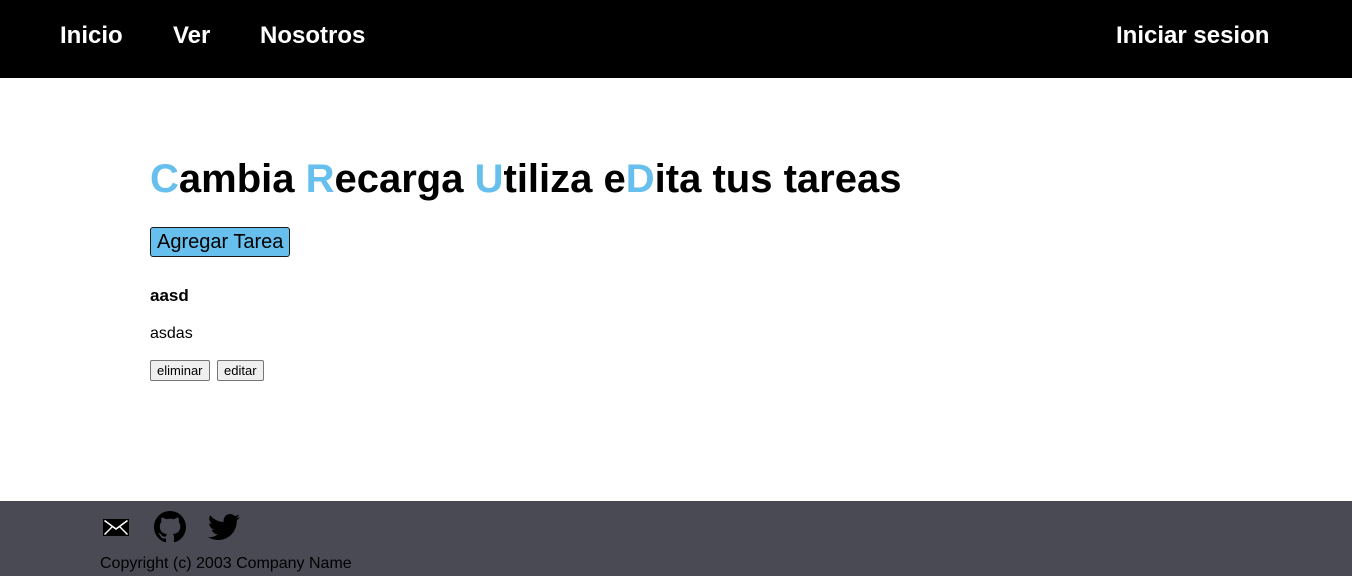  What do you see at coordinates (226, 563) in the screenshot?
I see `copyright-text: Copyright (c) 2003 Company Name` at bounding box center [226, 563].